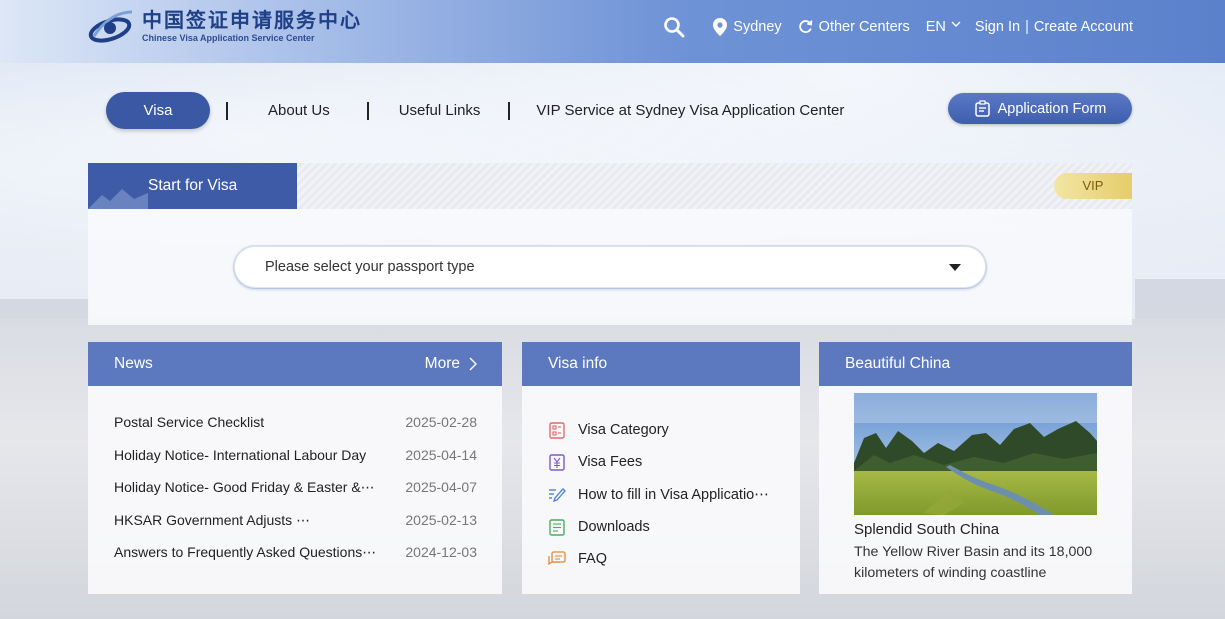 Image resolution: width=1225 pixels, height=619 pixels. Describe the element at coordinates (975, 364) in the screenshot. I see `beautiful-china-header: Beautiful China` at that location.